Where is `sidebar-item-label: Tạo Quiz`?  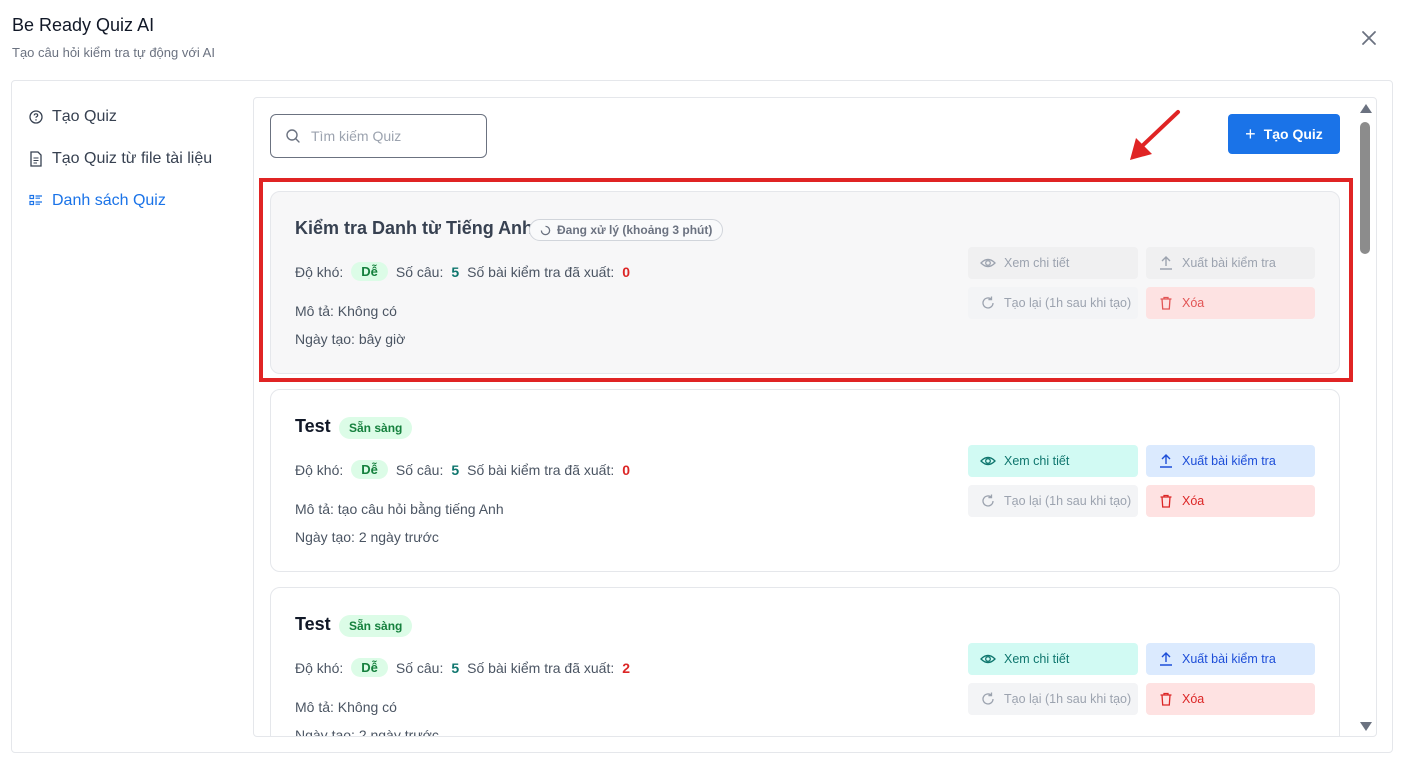
sidebar-item-label: Tạo Quiz is located at coordinates (84, 116).